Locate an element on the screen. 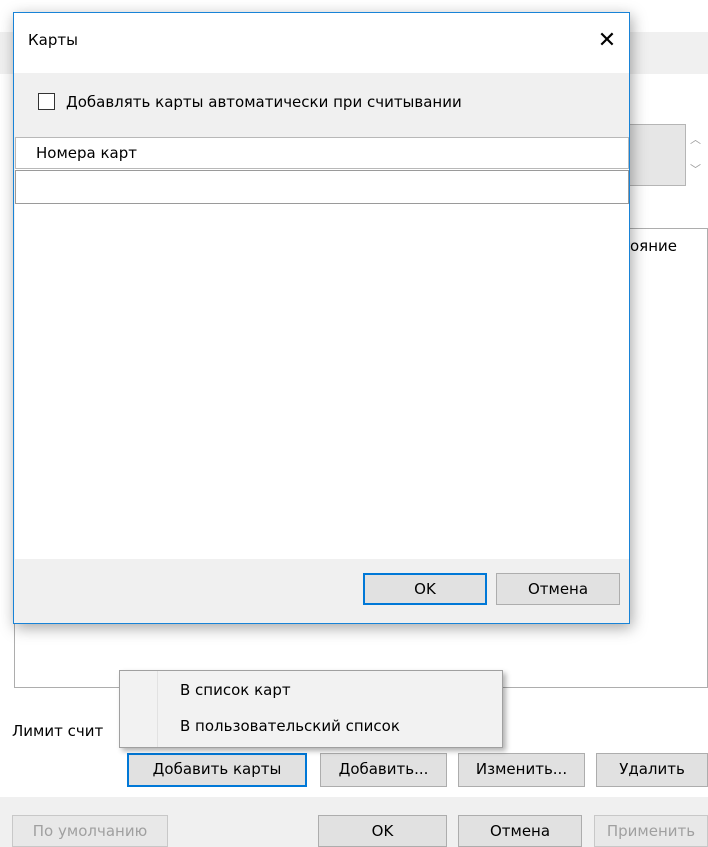  dialog-cancel-button: Отмена is located at coordinates (558, 589).